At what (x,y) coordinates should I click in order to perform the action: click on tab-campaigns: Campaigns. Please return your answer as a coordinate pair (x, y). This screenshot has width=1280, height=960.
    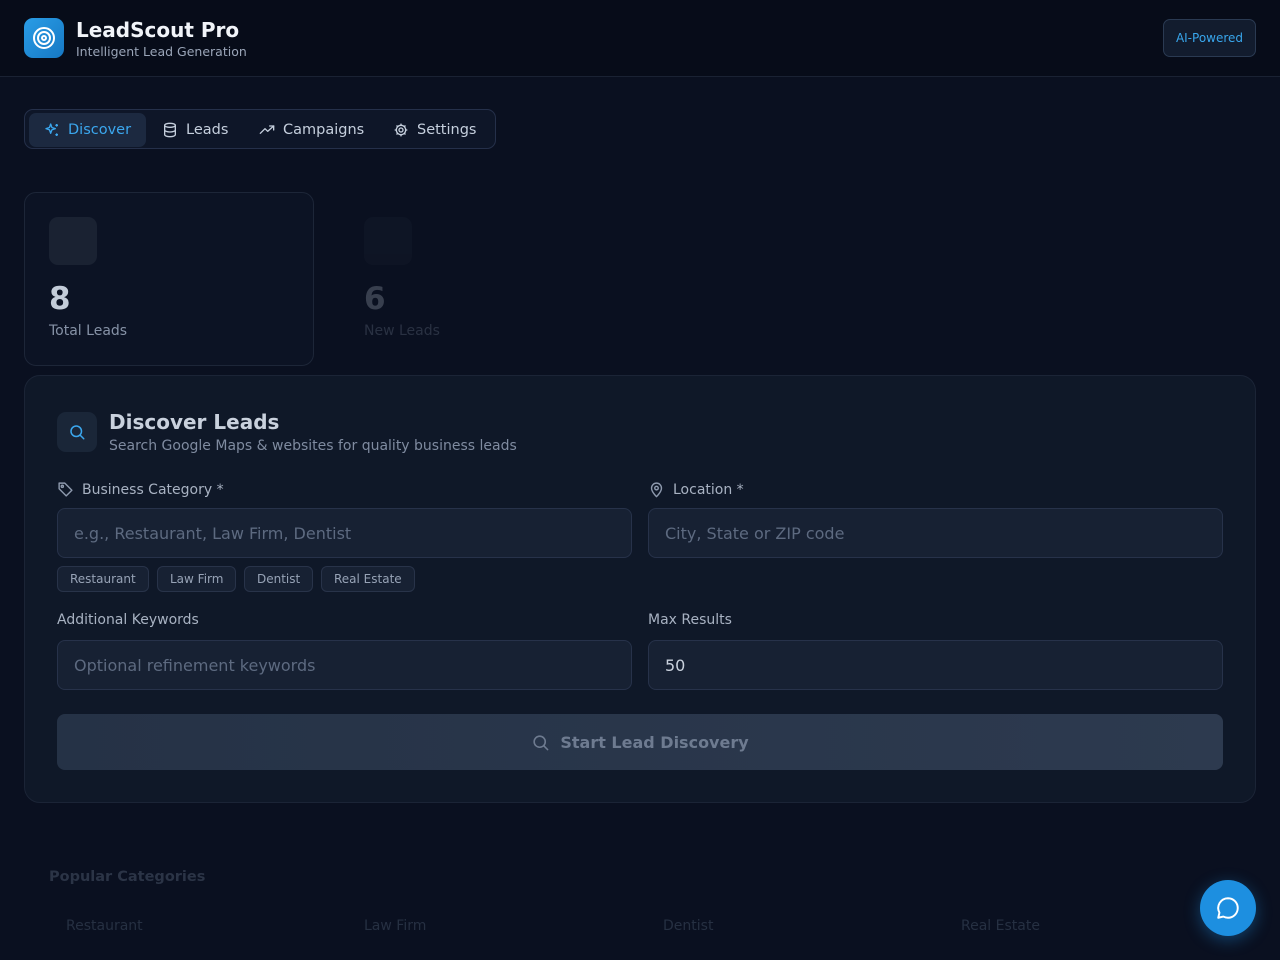
    Looking at the image, I should click on (311, 130).